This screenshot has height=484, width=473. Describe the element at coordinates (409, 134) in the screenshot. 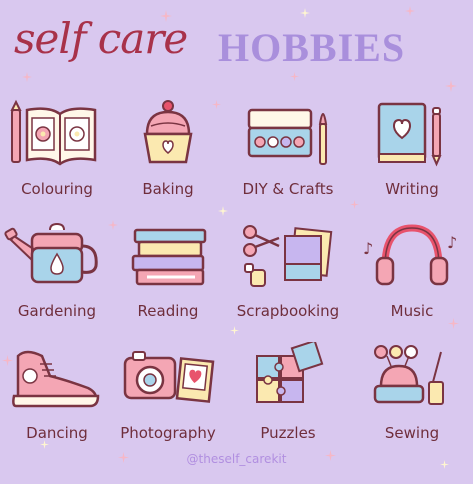

I see `notebook-pen-icon` at that location.